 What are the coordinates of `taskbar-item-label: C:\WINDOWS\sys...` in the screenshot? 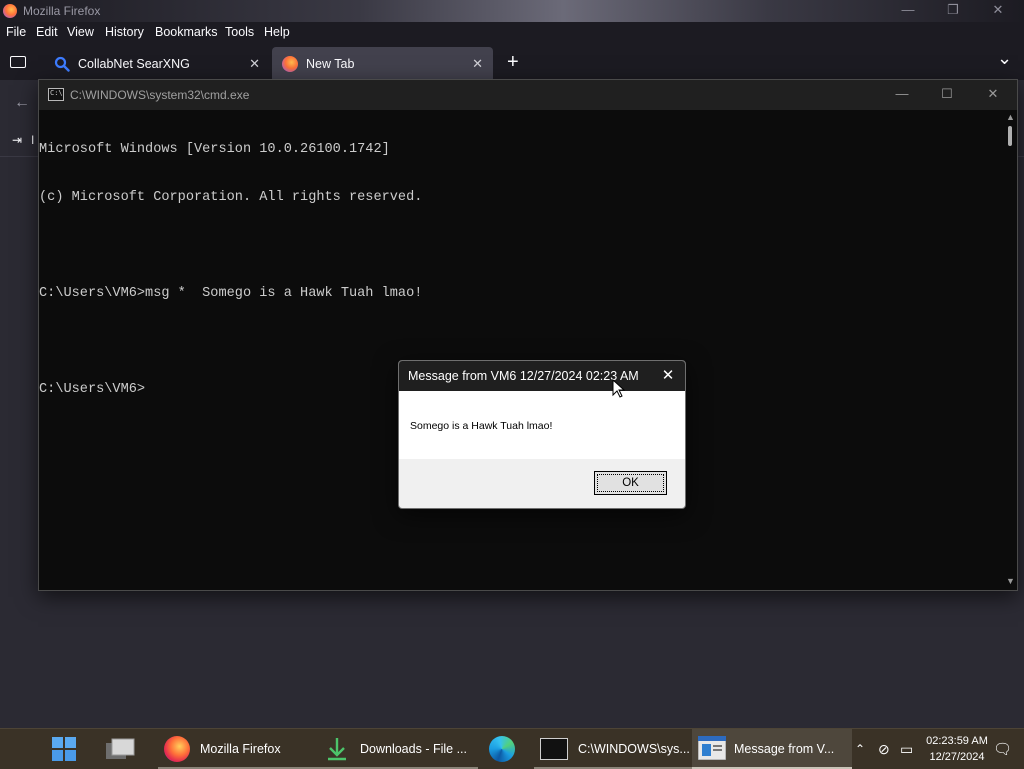 It's located at (634, 749).